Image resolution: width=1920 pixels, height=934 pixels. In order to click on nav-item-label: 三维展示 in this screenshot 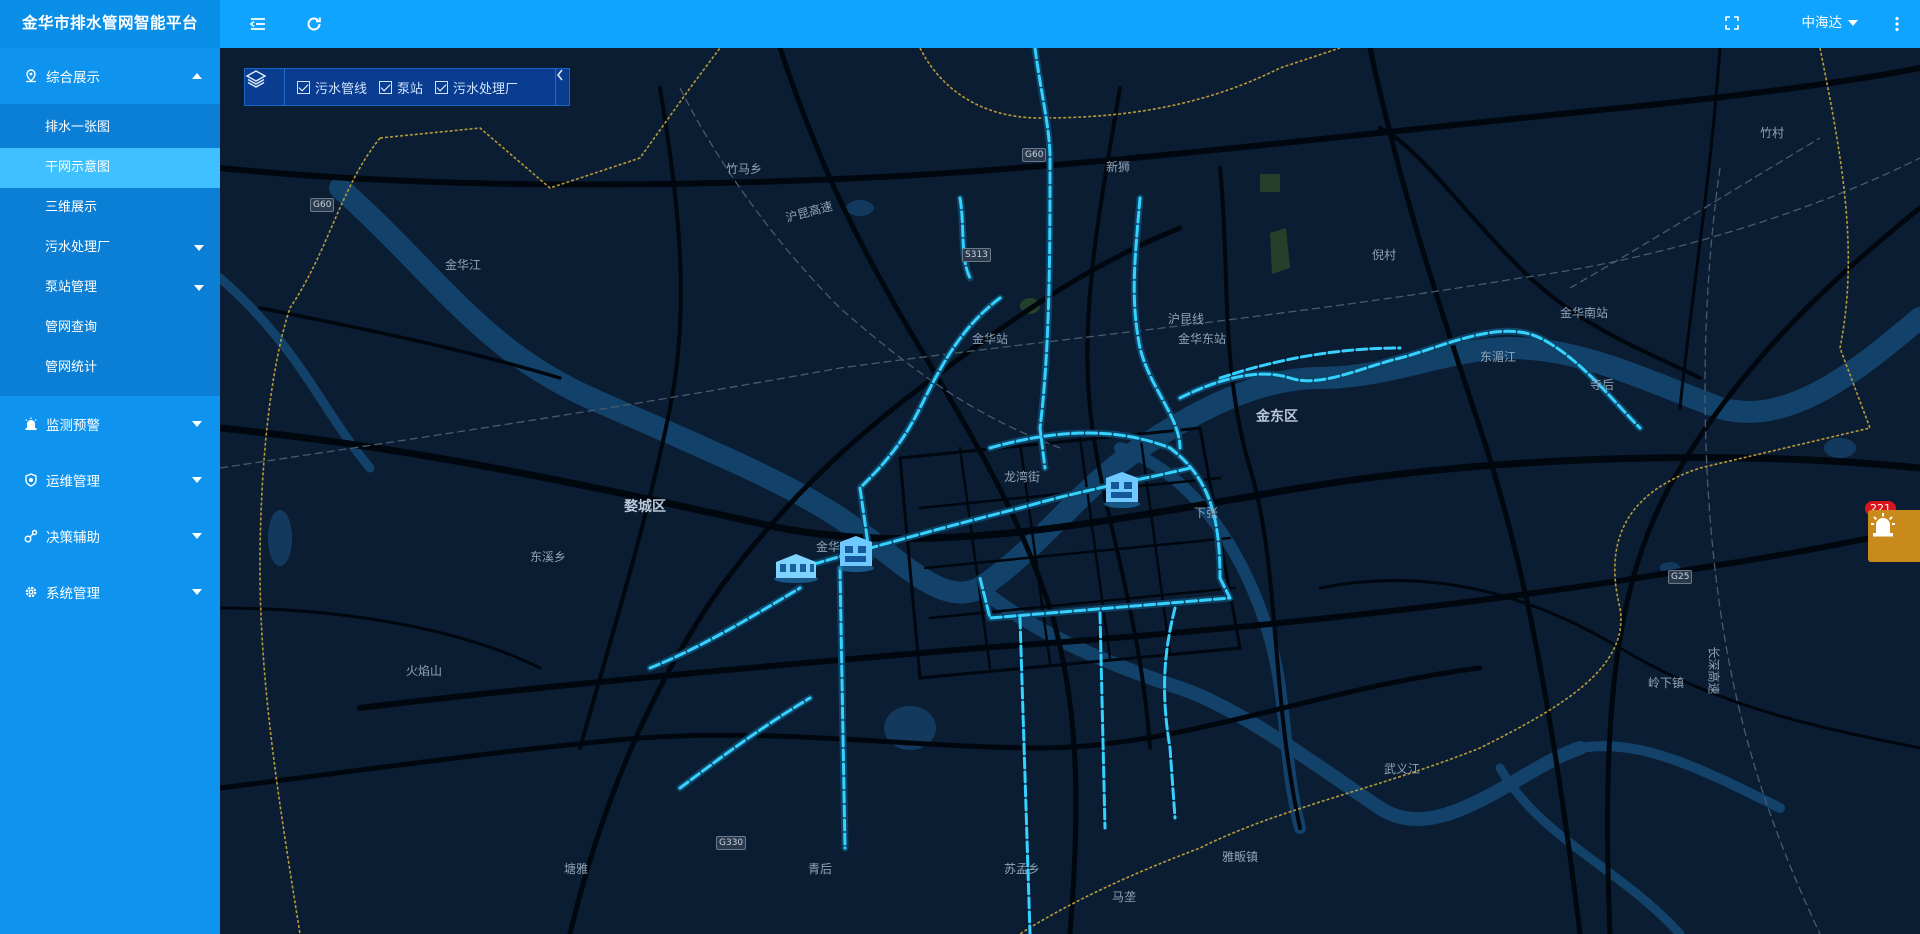, I will do `click(71, 207)`.